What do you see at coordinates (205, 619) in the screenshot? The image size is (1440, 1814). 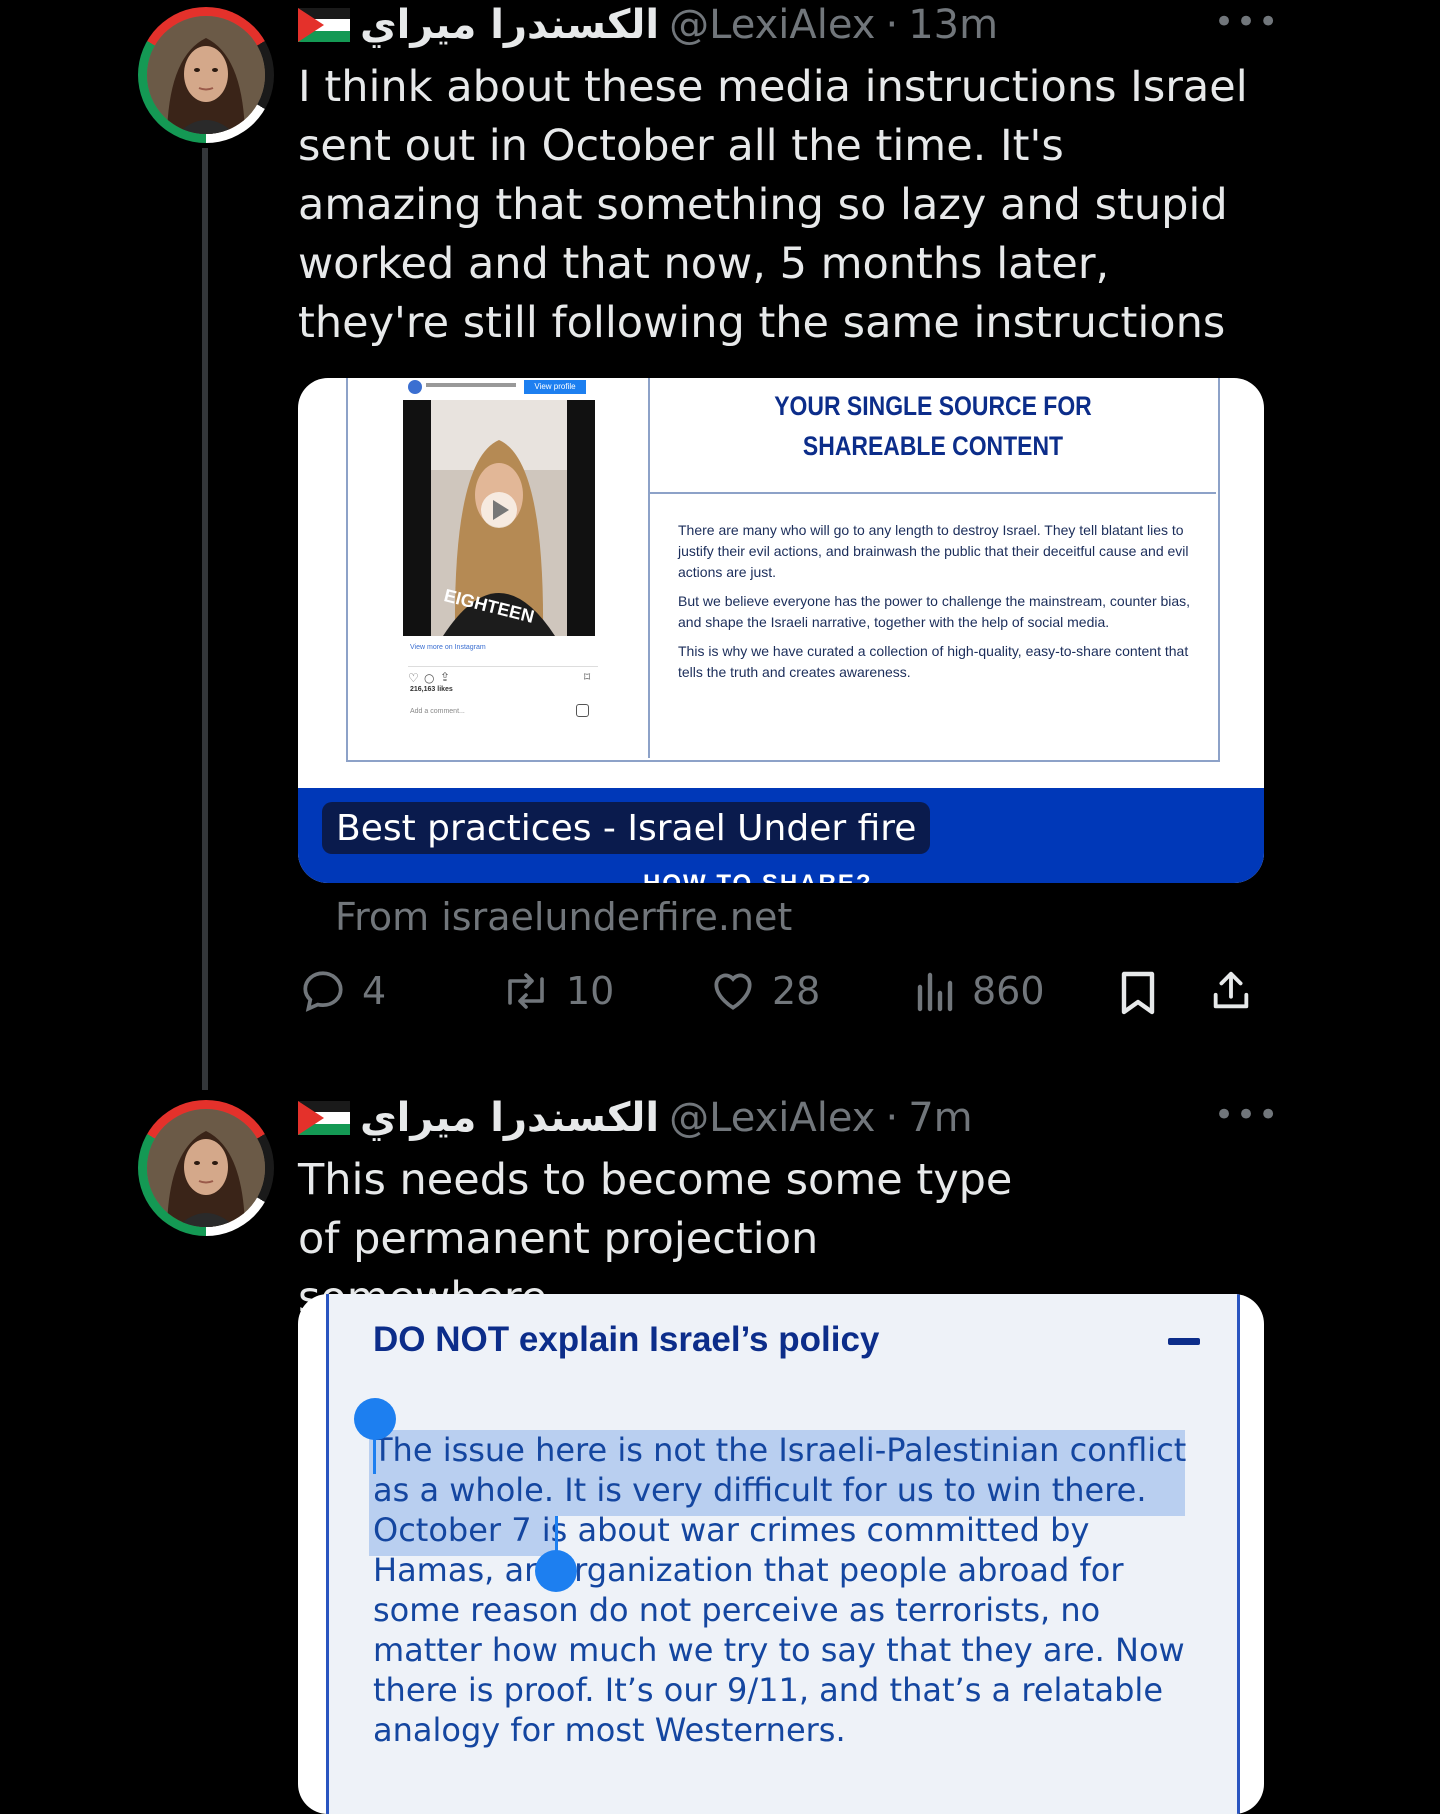 I see `thread-connector` at bounding box center [205, 619].